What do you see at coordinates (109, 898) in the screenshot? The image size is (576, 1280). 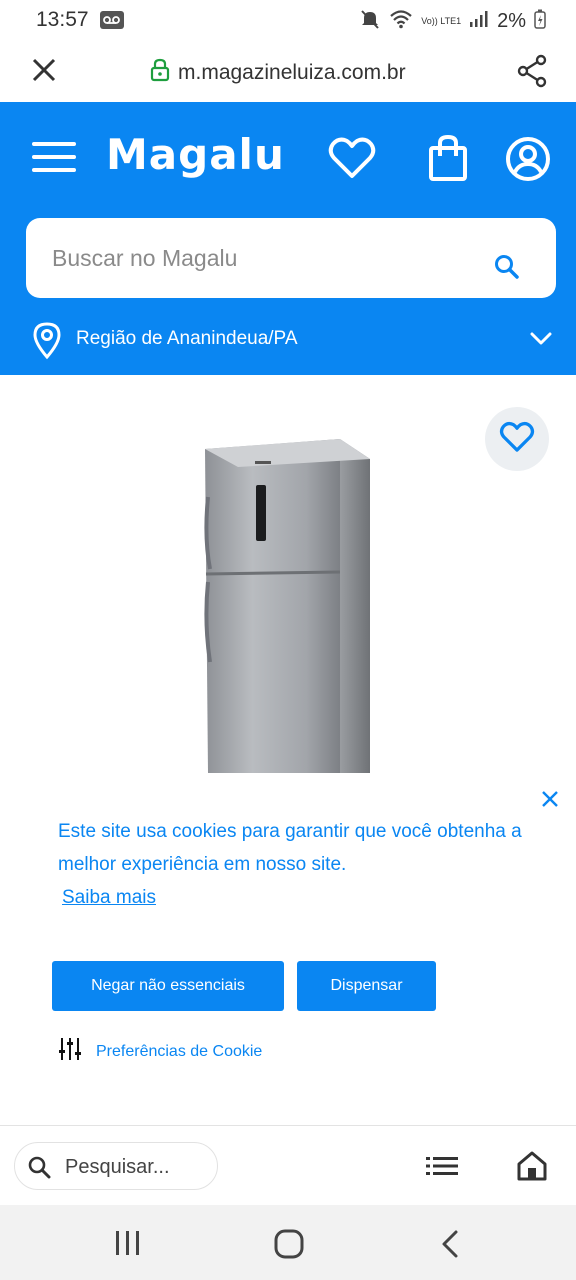 I see `learn-more-link: Saiba mais` at bounding box center [109, 898].